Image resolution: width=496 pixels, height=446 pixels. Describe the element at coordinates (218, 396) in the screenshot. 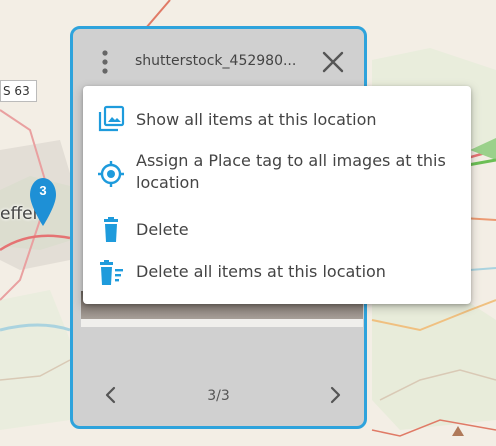

I see `page-indicator: 3/3` at that location.